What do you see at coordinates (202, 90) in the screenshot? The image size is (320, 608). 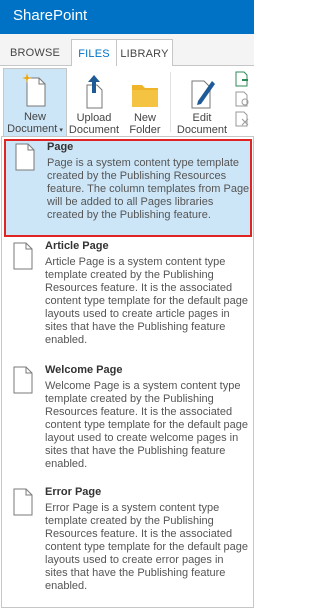 I see `edit-document-icon` at bounding box center [202, 90].